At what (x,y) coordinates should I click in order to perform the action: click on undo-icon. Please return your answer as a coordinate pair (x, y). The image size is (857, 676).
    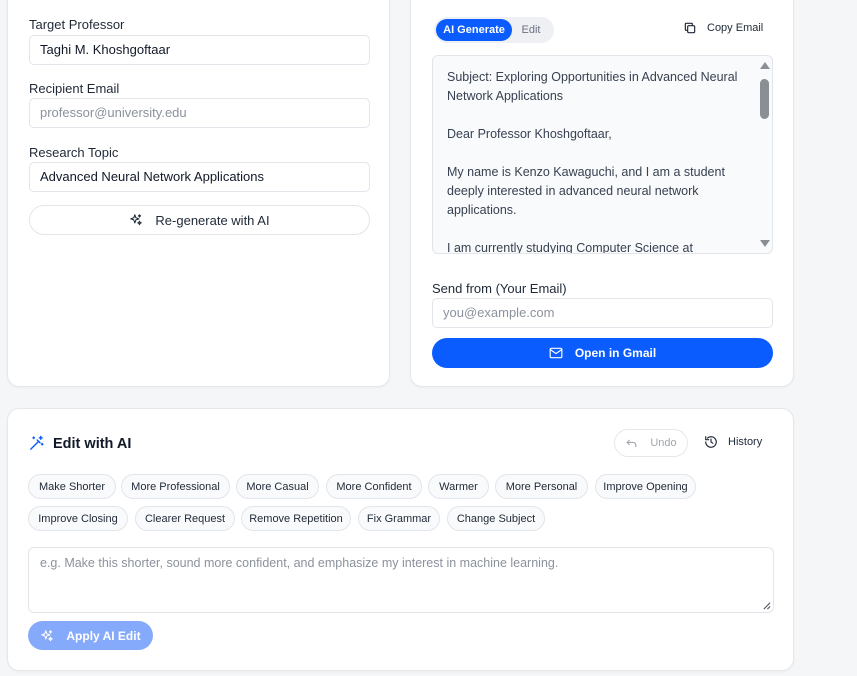
    Looking at the image, I should click on (631, 443).